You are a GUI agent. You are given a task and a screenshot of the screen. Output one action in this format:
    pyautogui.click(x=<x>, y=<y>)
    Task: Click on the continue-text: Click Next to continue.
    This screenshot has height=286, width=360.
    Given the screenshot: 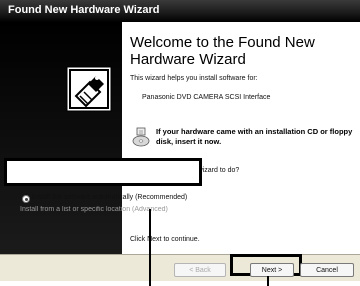 What is the action you would take?
    pyautogui.click(x=165, y=239)
    